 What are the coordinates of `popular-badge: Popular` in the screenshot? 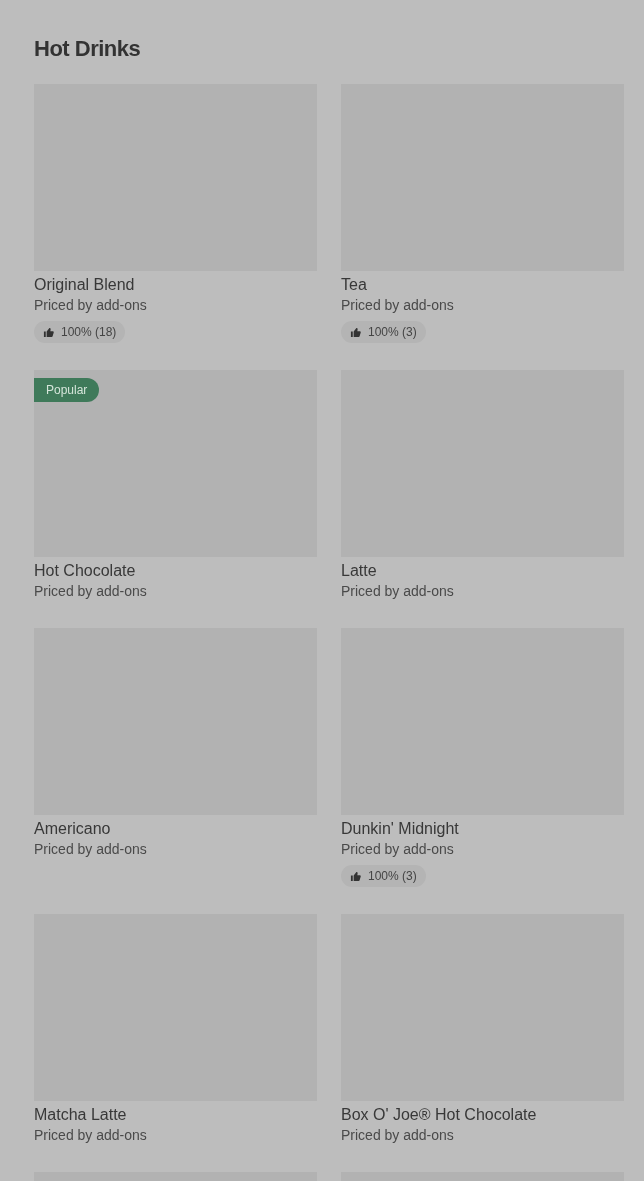 It's located at (67, 390).